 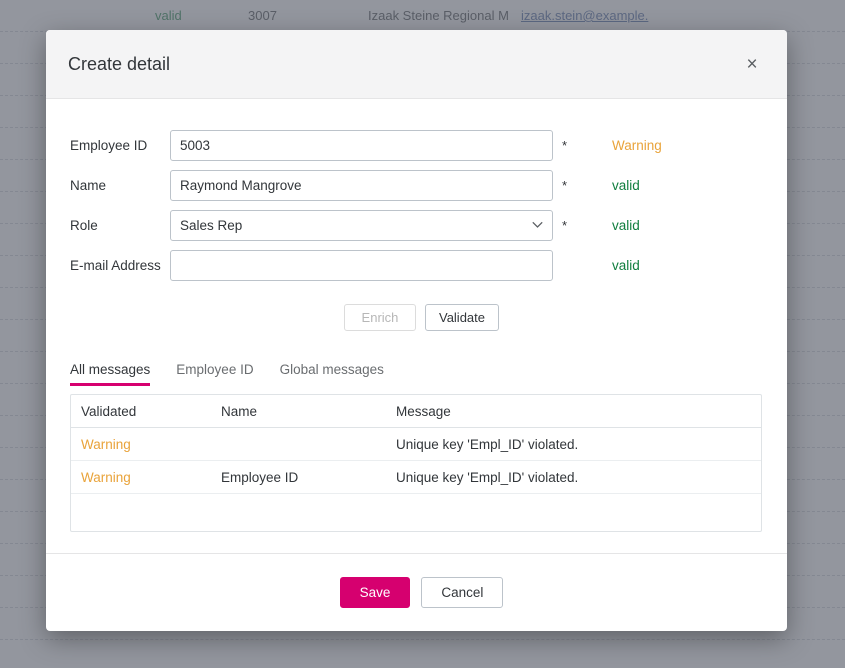 I want to click on e-mail-address-input, so click(x=361, y=265).